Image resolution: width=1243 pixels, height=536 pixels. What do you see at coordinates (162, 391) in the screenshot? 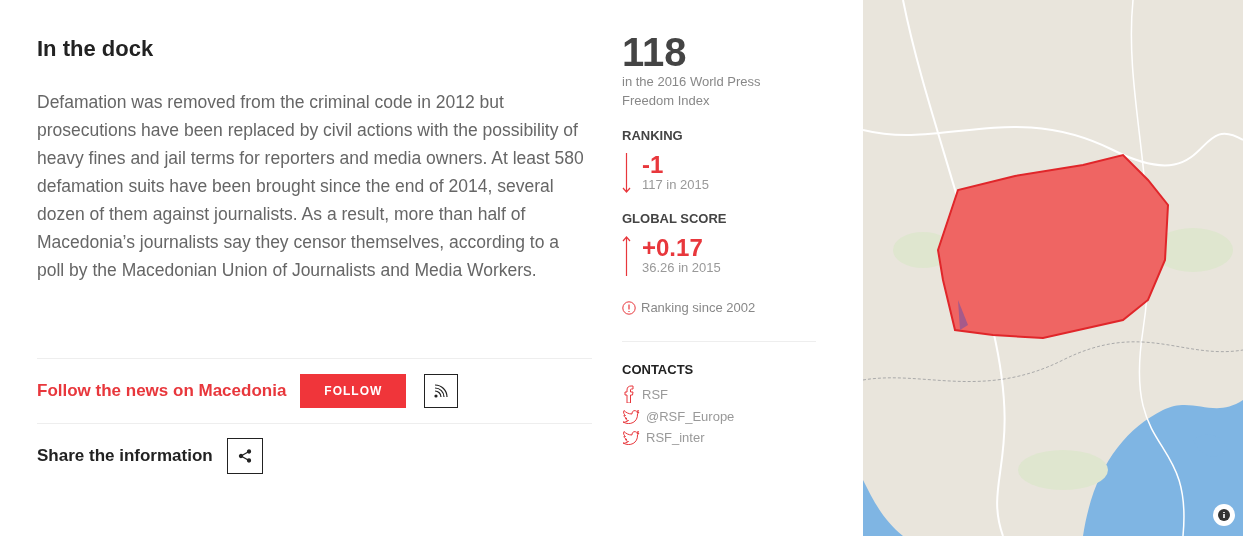
I see `follow-label: Follow the news on Macedonia` at bounding box center [162, 391].